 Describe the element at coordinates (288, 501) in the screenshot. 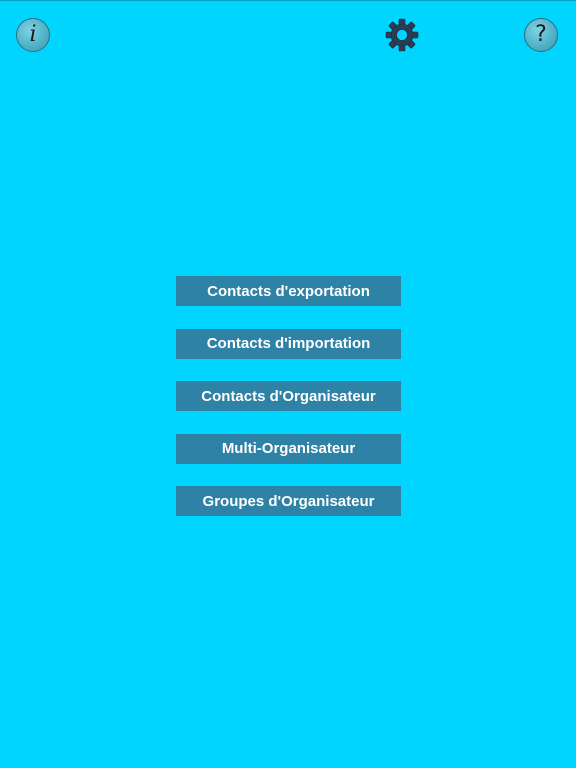

I see `organizer-groups-button: Groupes d'Organisateur` at that location.